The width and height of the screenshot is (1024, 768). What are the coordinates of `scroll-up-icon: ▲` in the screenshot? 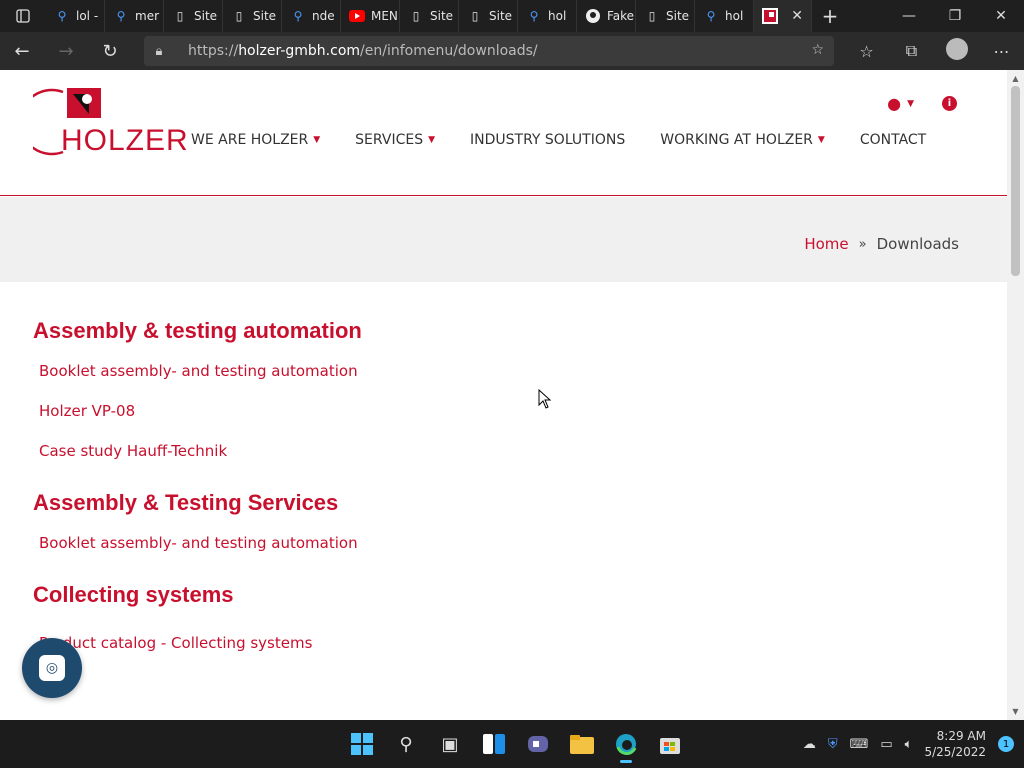 It's located at (1015, 78).